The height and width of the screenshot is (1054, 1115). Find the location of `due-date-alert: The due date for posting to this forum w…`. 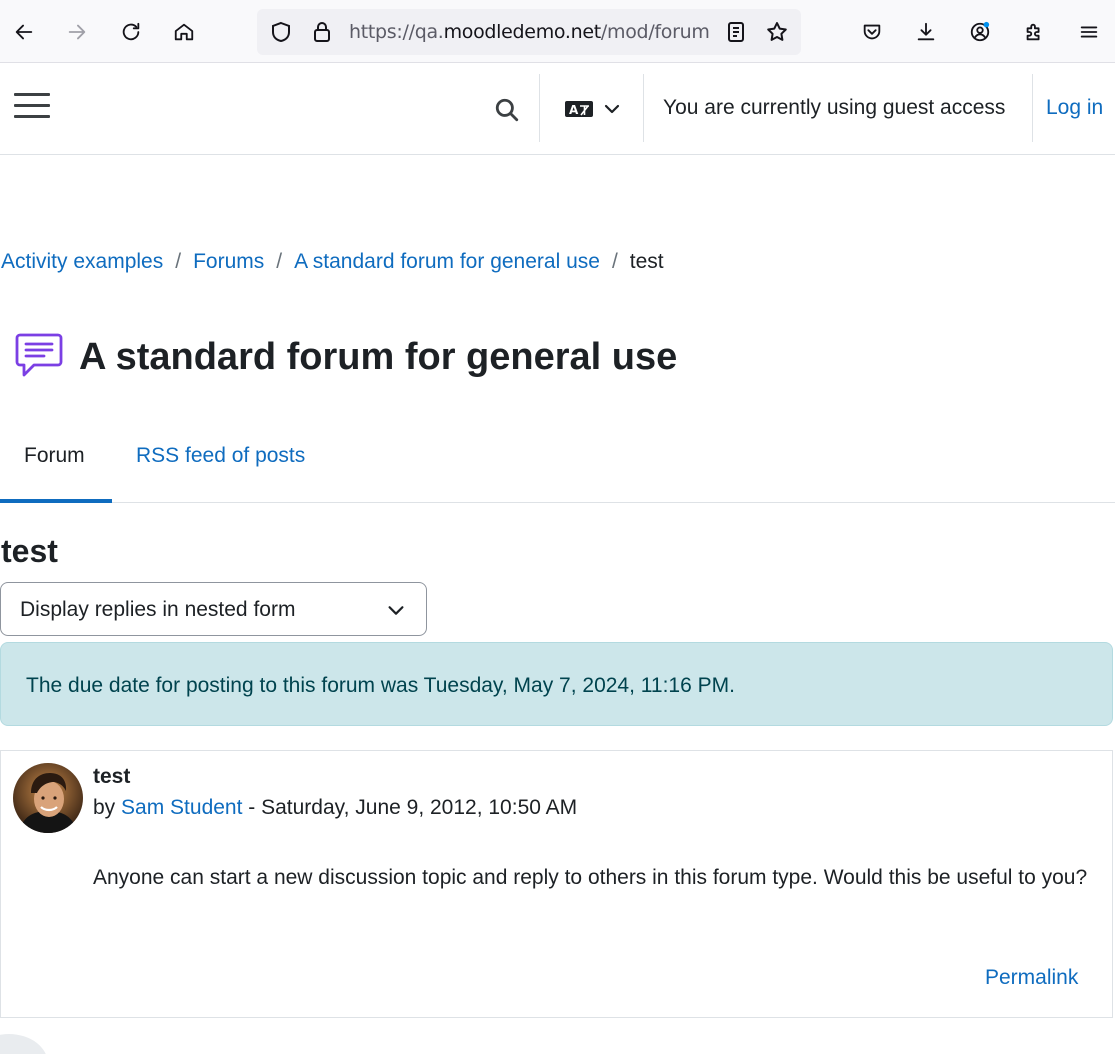

due-date-alert: The due date for posting to this forum w… is located at coordinates (556, 684).